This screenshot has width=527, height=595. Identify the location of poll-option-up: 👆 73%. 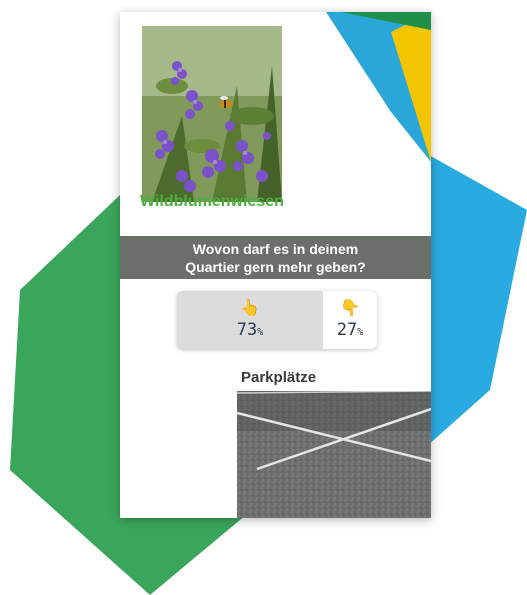
(250, 320).